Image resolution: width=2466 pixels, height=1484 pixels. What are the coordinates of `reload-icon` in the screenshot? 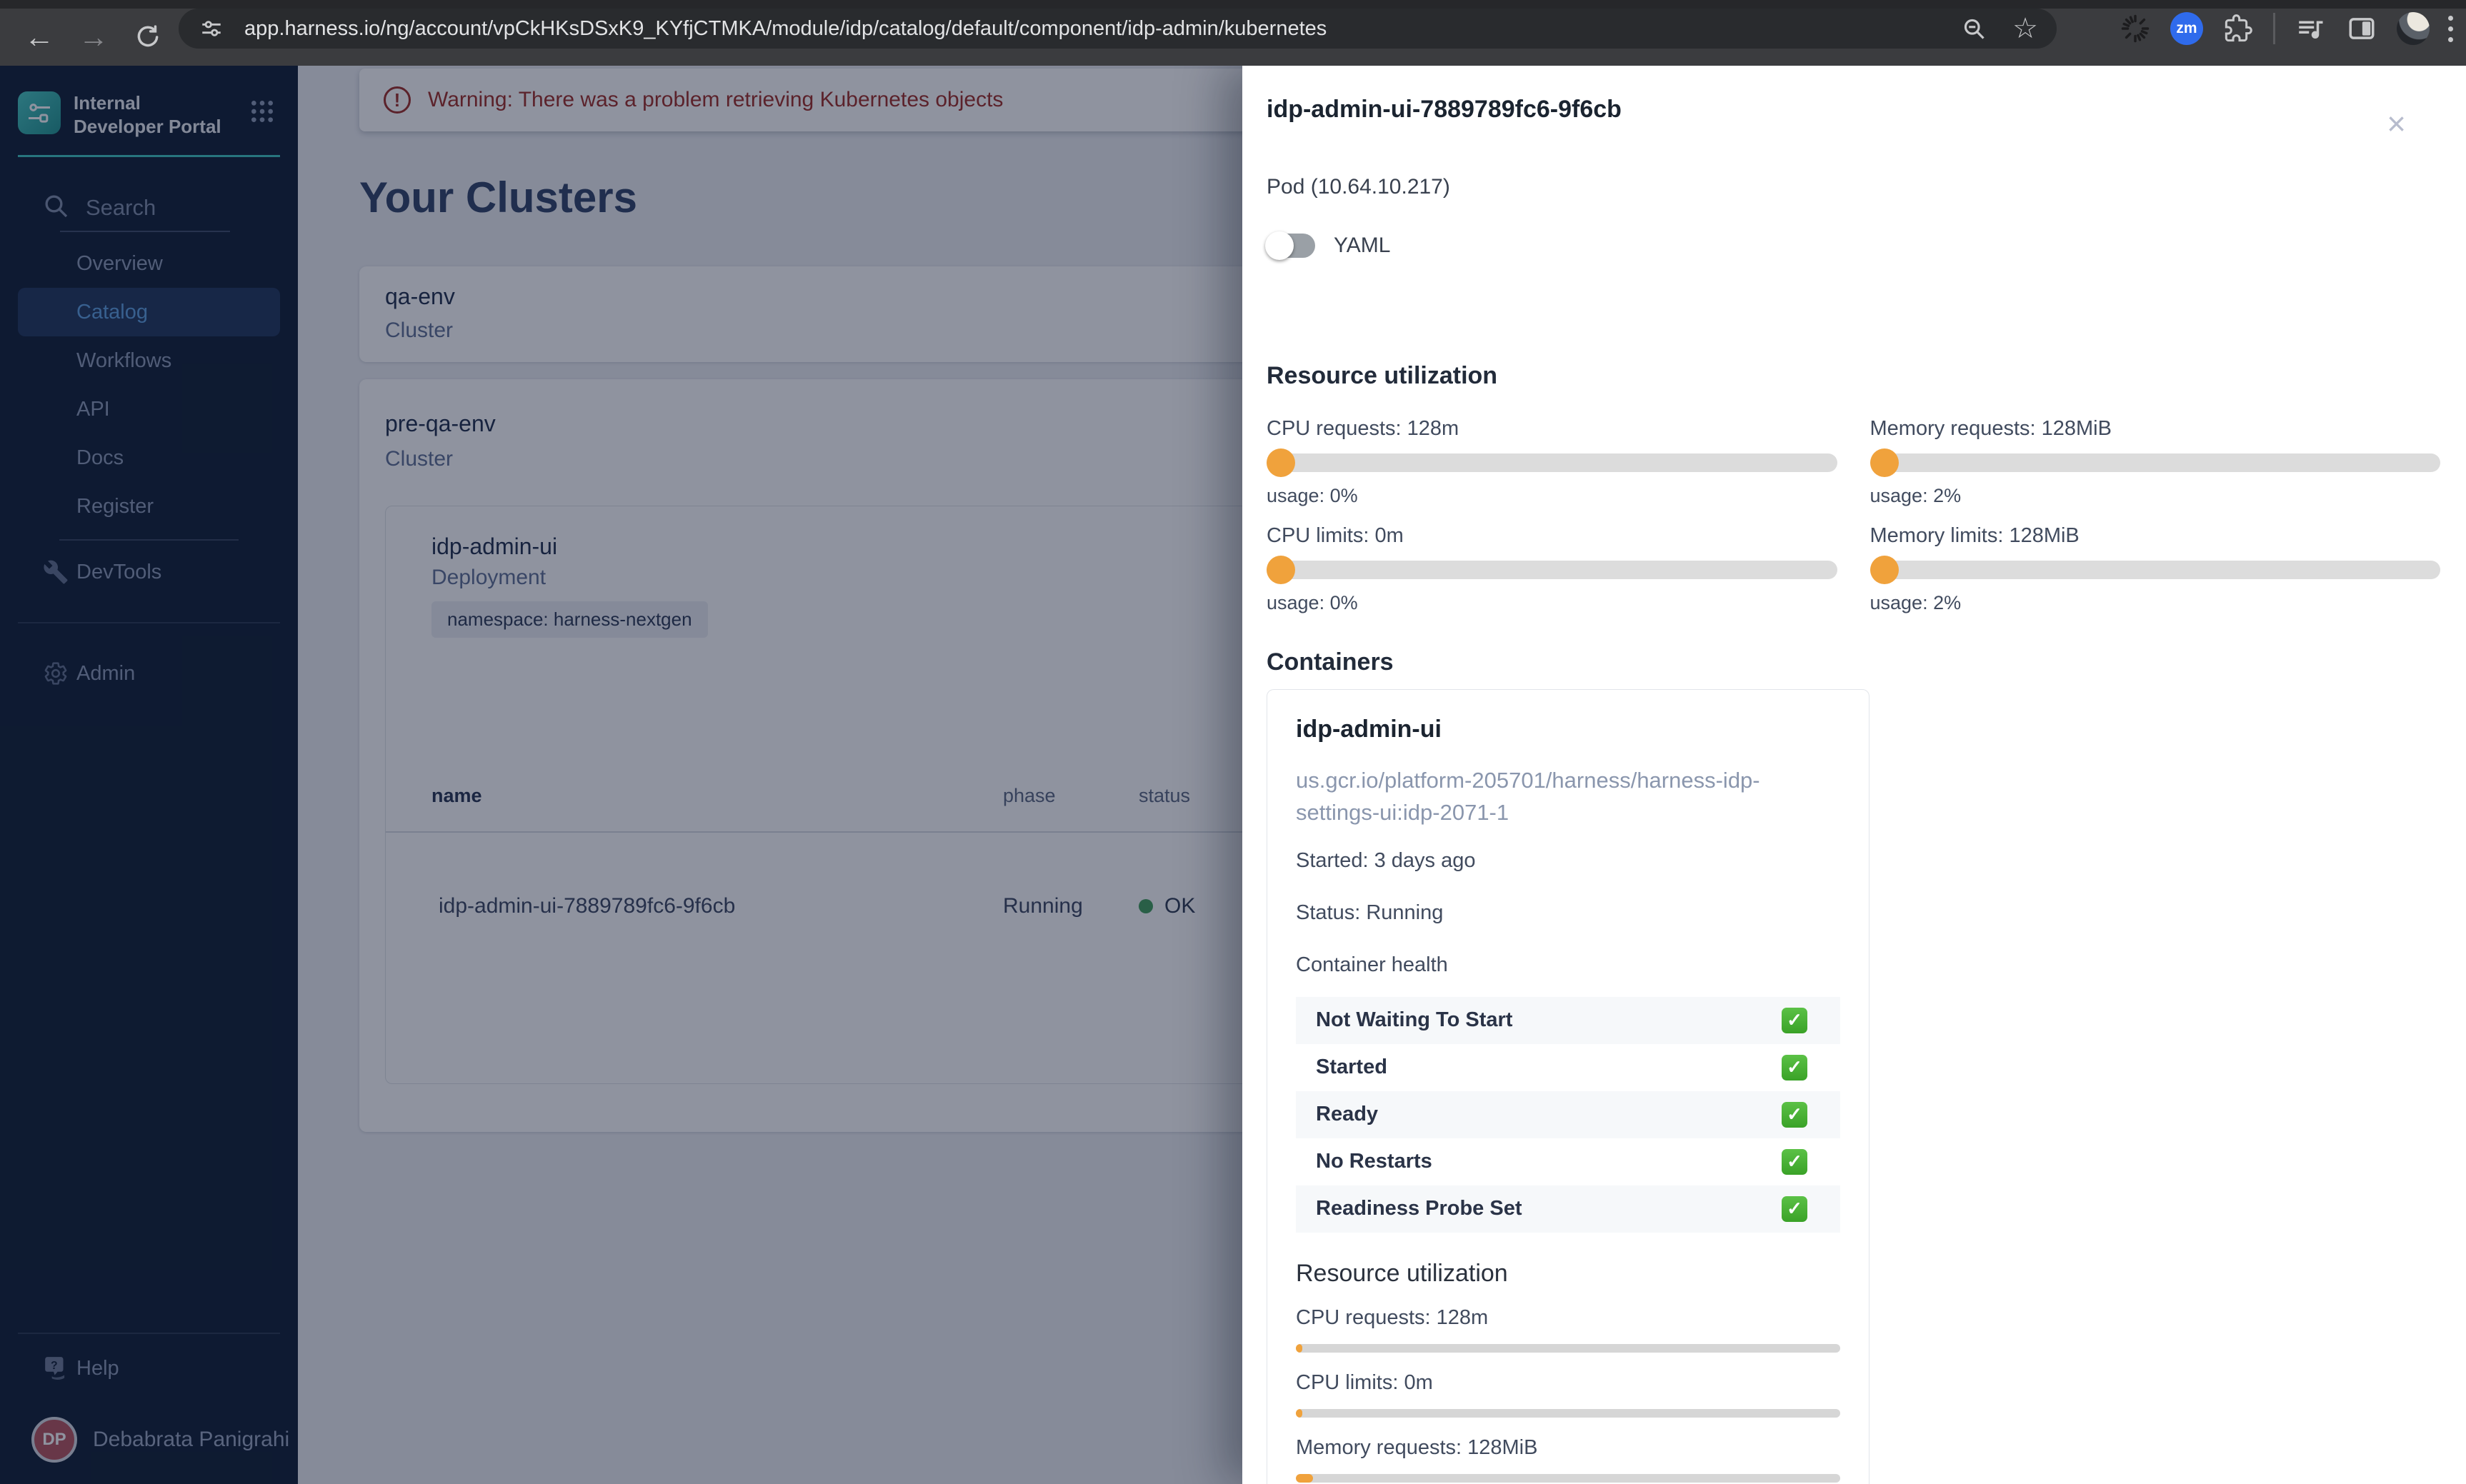 It's located at (148, 37).